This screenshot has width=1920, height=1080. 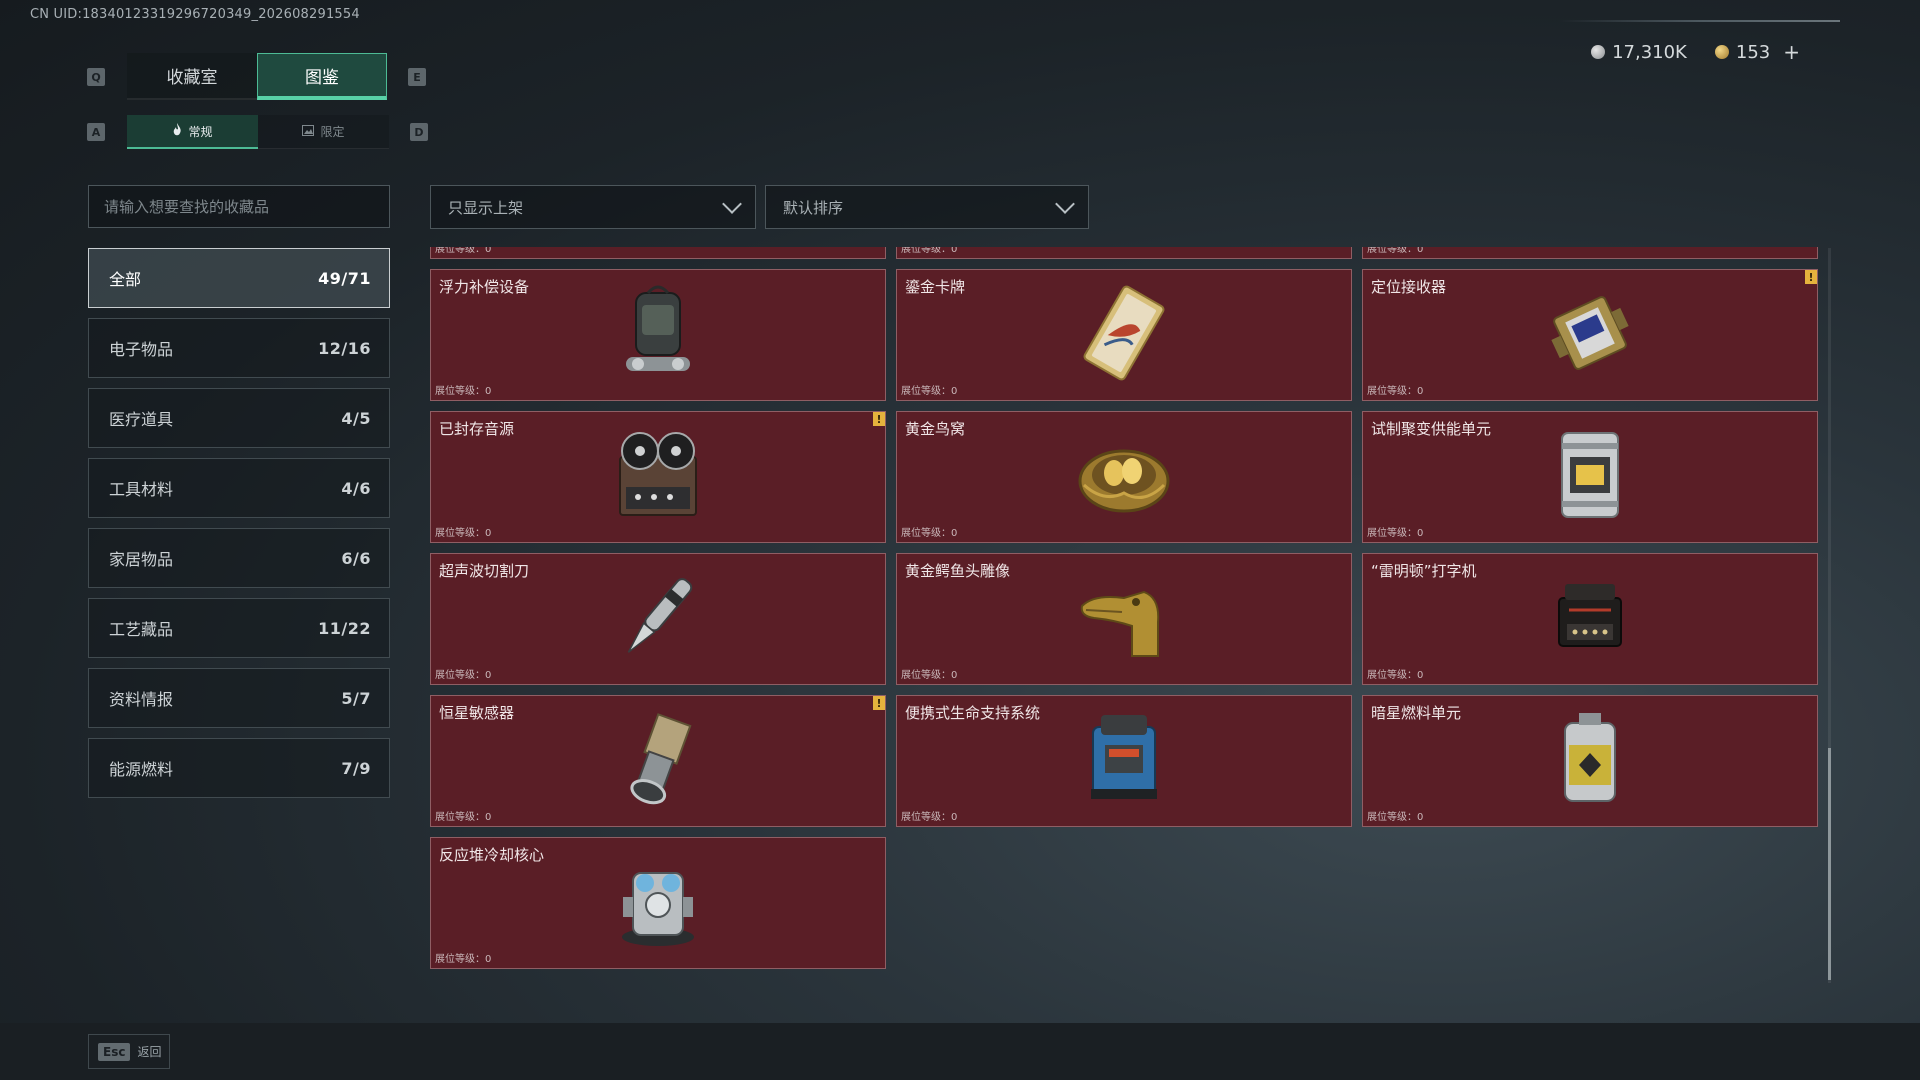 What do you see at coordinates (973, 713) in the screenshot?
I see `item-name: 便携式生命支持系统` at bounding box center [973, 713].